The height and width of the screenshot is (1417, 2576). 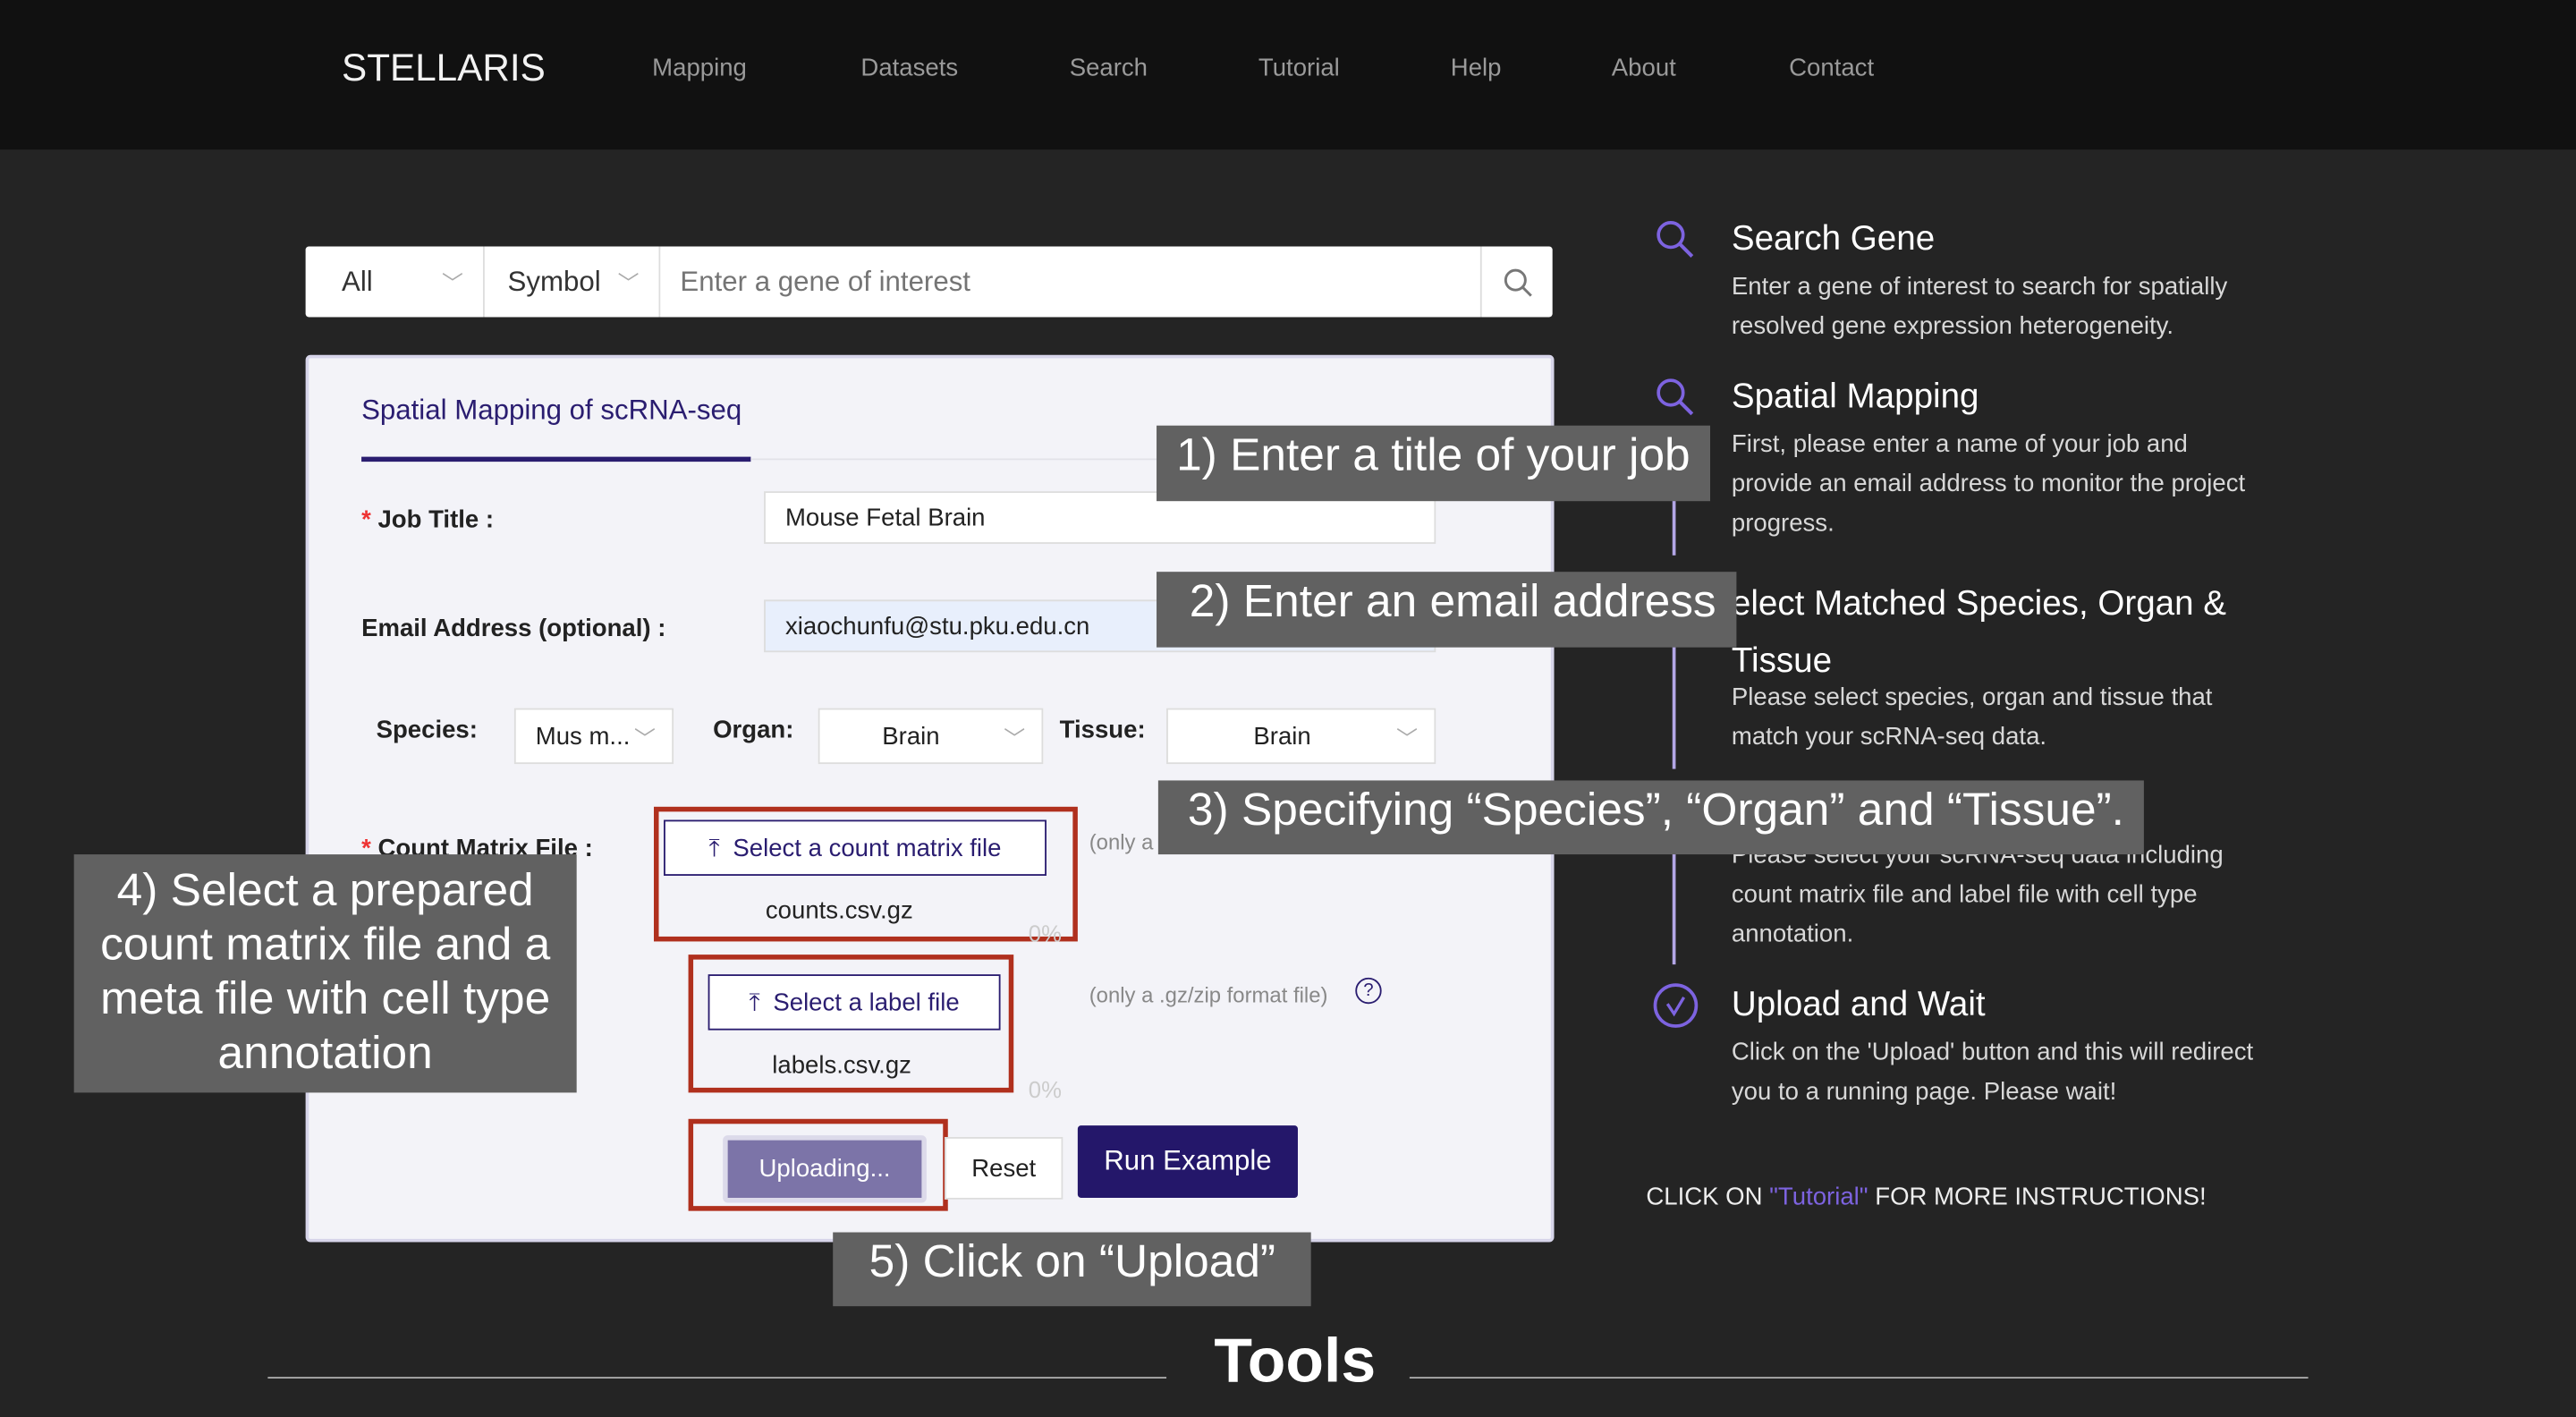 I want to click on gene-search-input, so click(x=1070, y=282).